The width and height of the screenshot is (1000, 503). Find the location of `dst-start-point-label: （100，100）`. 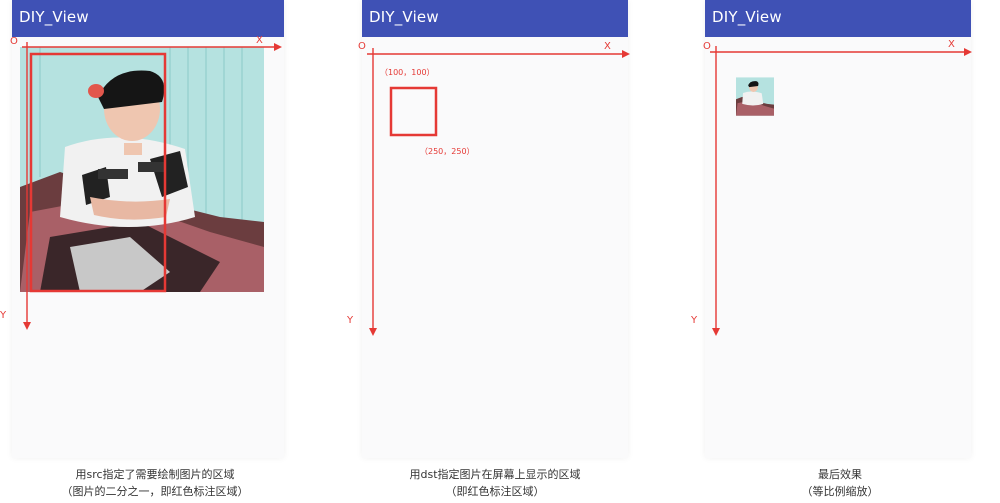

dst-start-point-label: （100，100） is located at coordinates (407, 72).